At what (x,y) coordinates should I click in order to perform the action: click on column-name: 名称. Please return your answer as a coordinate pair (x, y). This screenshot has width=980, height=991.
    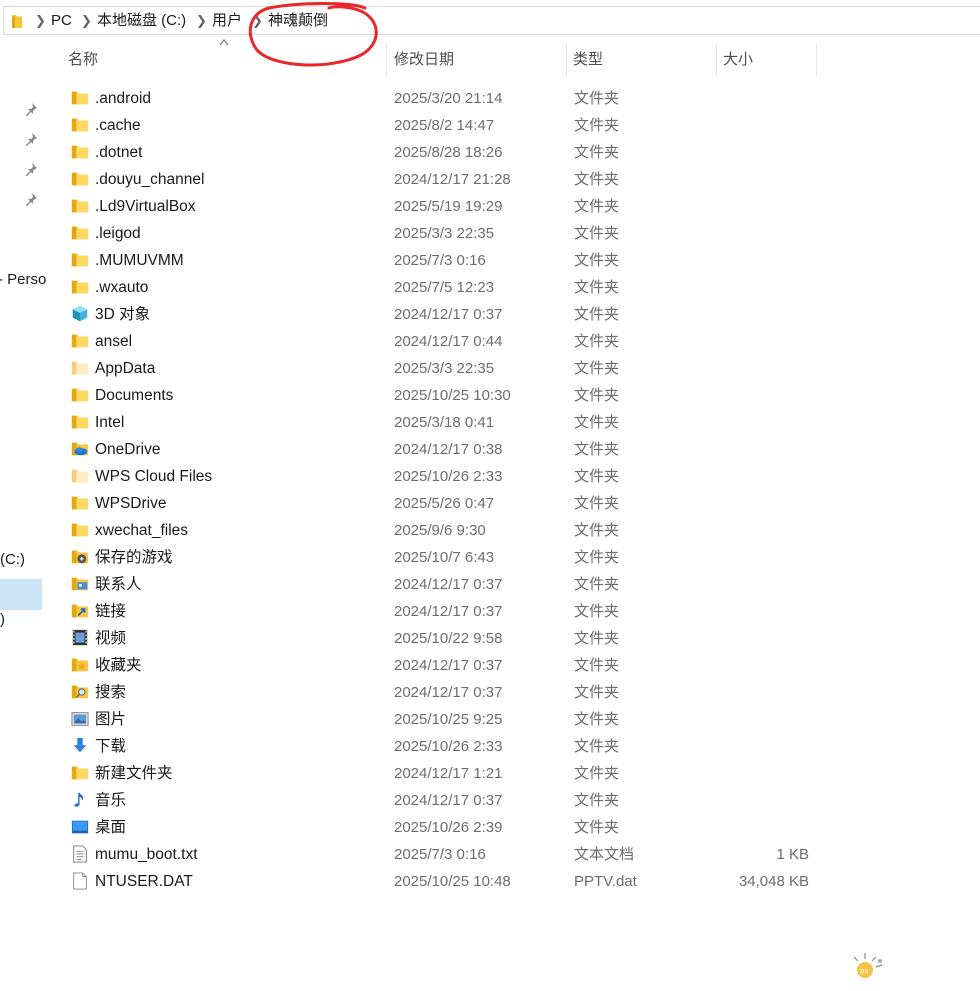
    Looking at the image, I should click on (224, 60).